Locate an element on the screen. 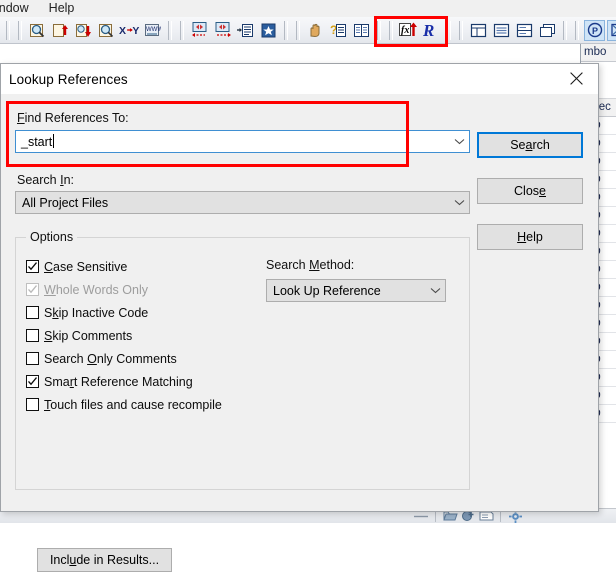 This screenshot has height=572, width=616. search-method-value: Look Up Reference is located at coordinates (324, 291).